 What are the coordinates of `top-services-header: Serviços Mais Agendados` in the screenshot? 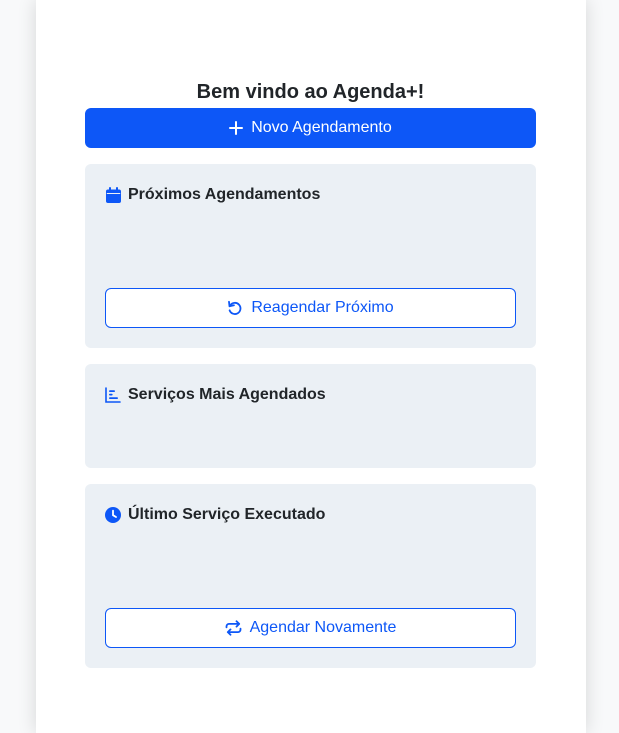 It's located at (215, 395).